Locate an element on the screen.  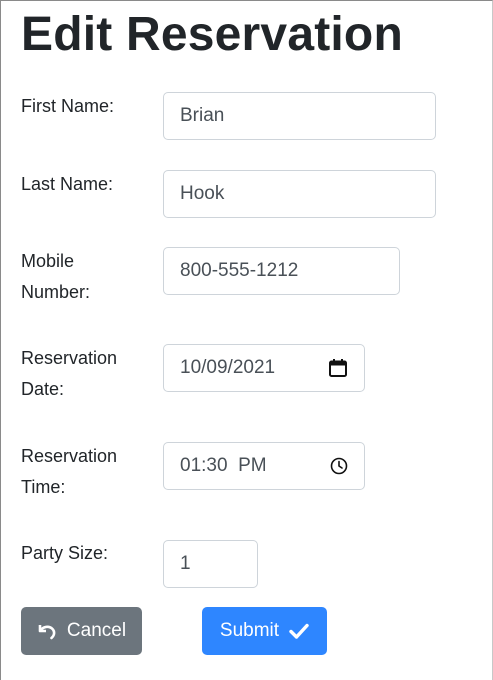
reservation-time-label: Reservation Time: is located at coordinates (86, 472).